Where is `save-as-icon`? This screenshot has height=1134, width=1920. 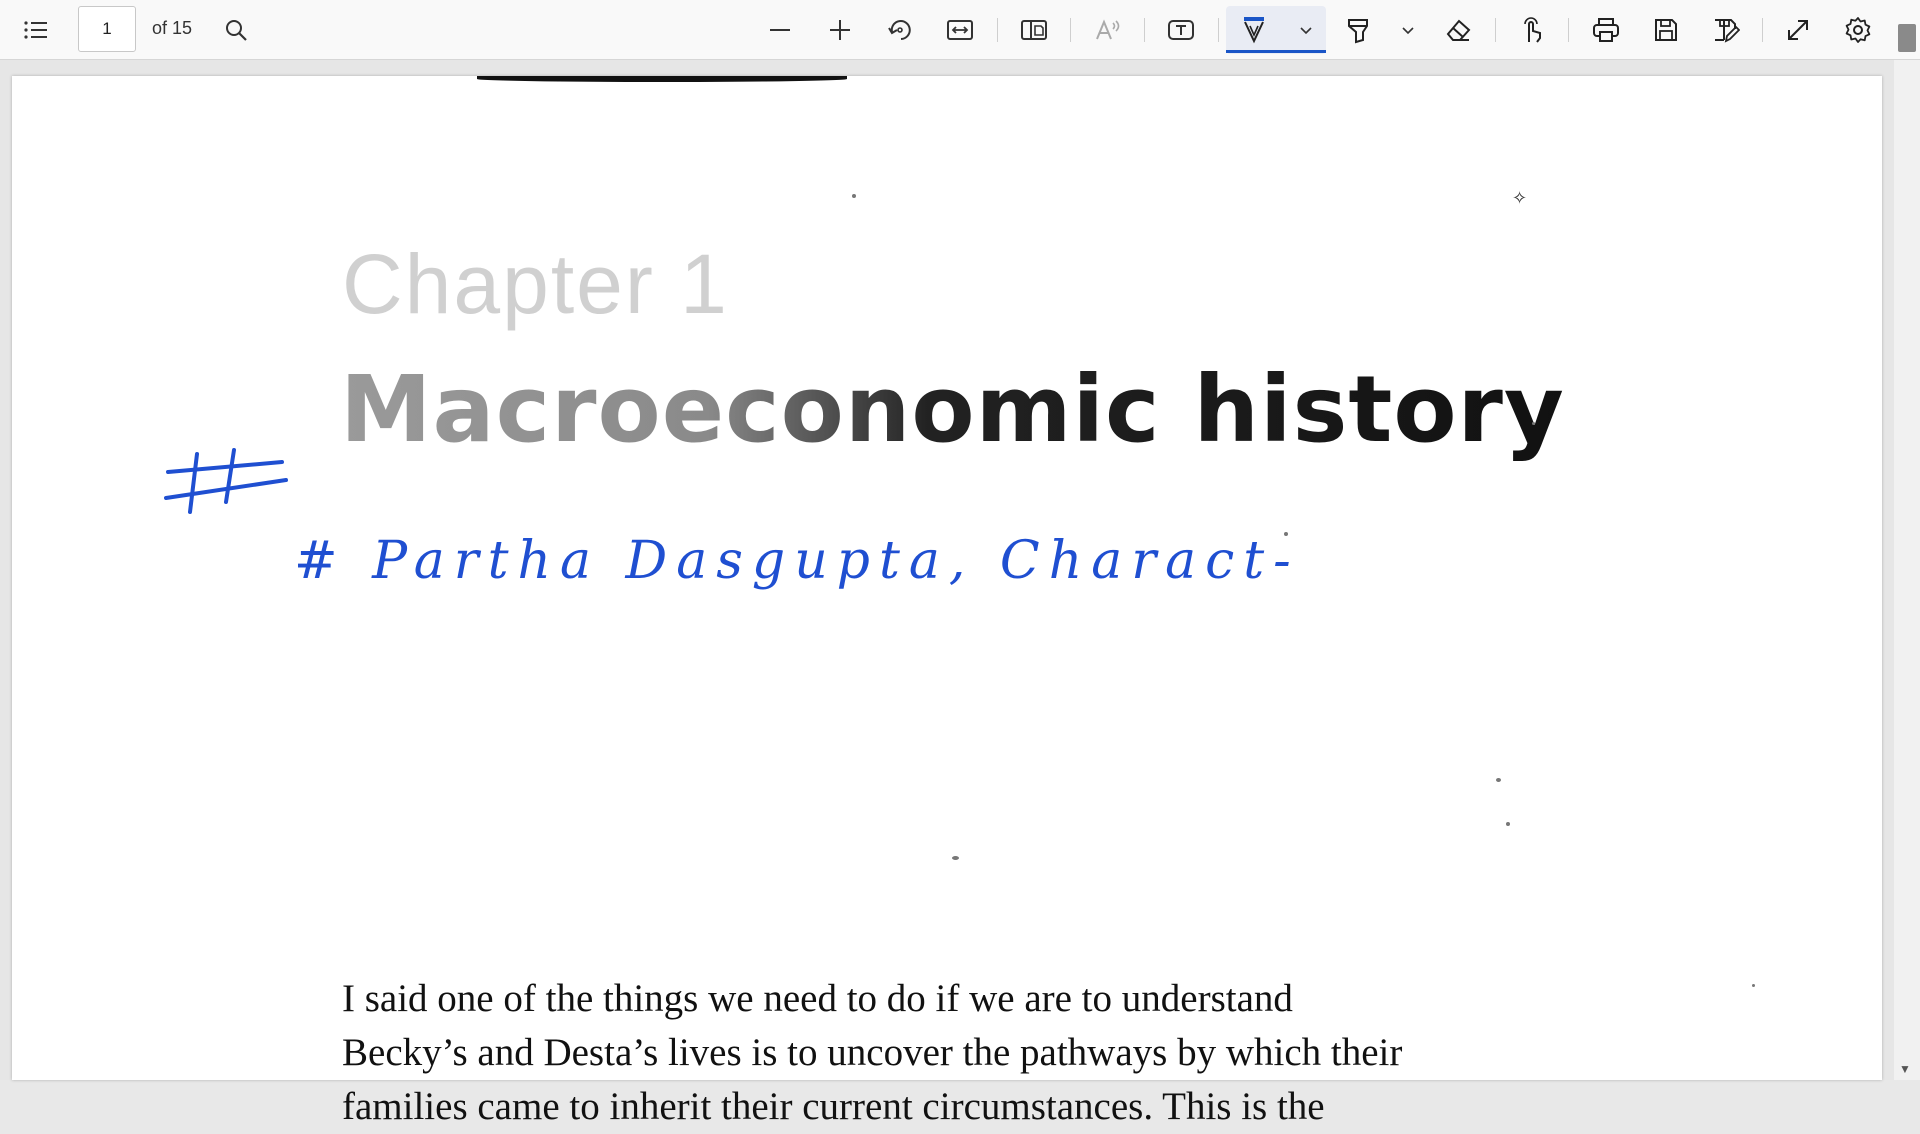 save-as-icon is located at coordinates (1727, 31).